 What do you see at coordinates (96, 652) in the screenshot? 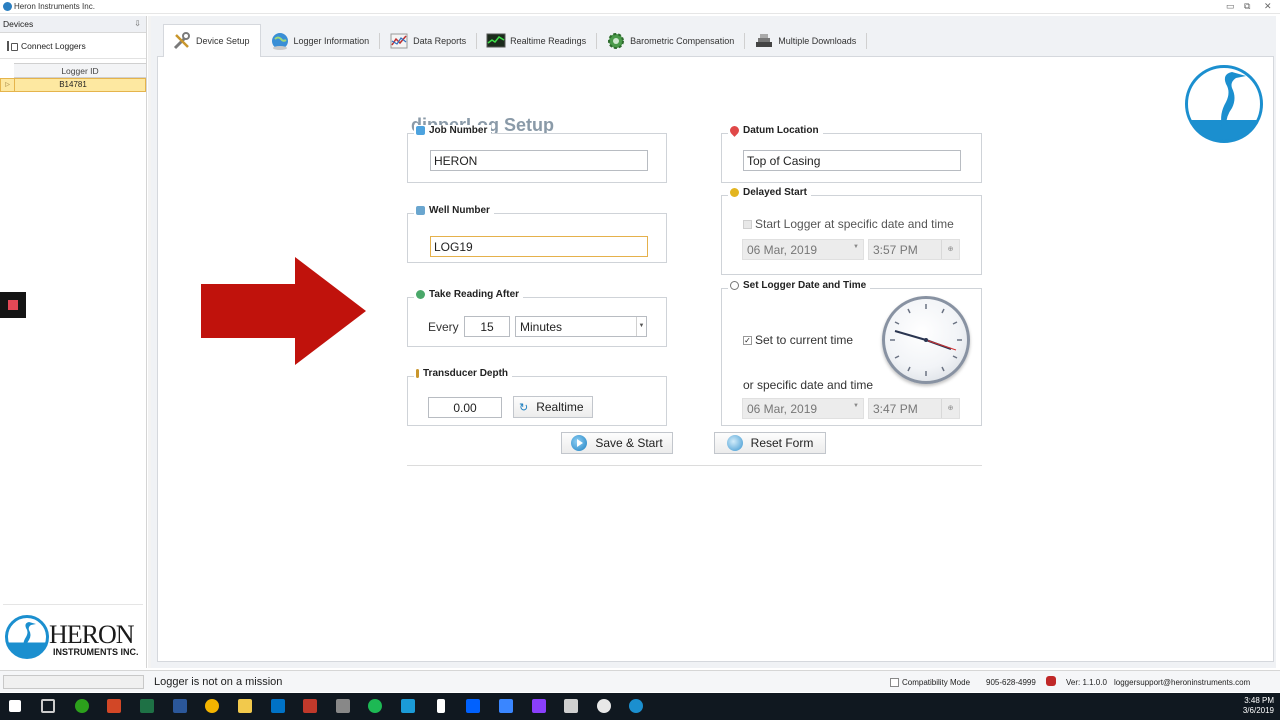
I see `logo-subtext: INSTRUMENTS INC.` at bounding box center [96, 652].